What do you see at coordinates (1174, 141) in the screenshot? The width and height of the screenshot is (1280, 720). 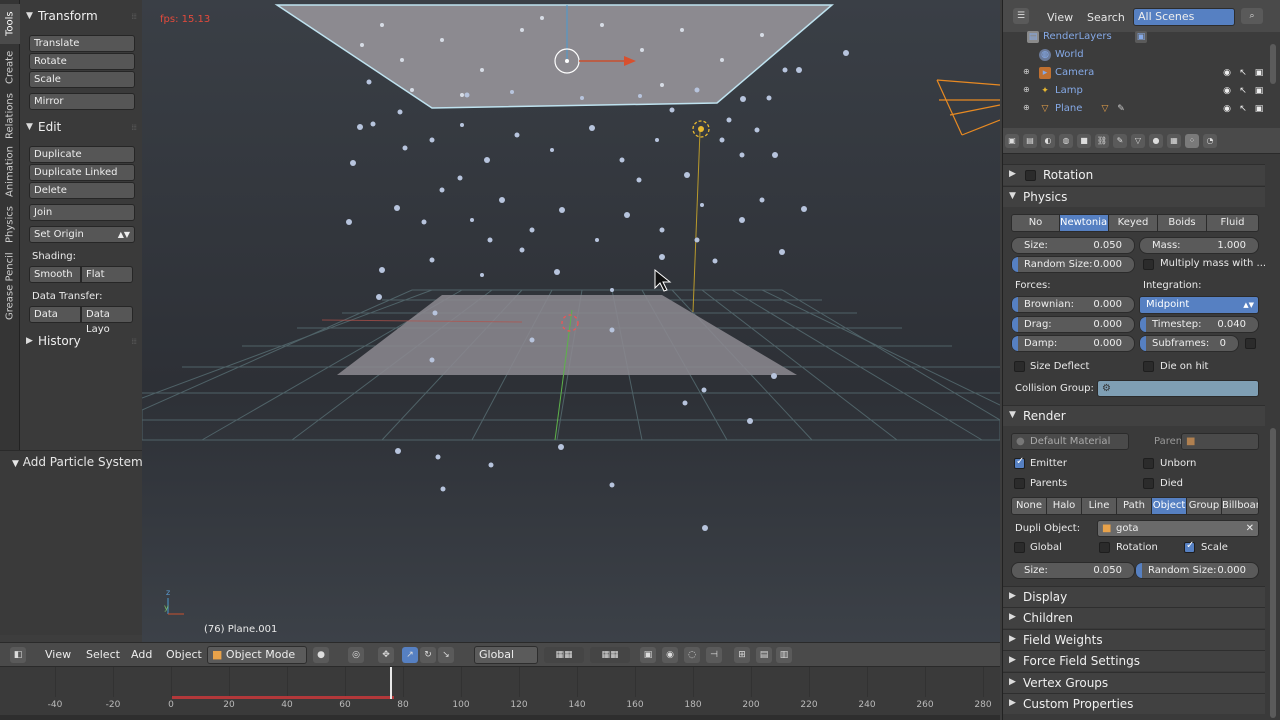 I see `texture-tab-icon: ▦` at bounding box center [1174, 141].